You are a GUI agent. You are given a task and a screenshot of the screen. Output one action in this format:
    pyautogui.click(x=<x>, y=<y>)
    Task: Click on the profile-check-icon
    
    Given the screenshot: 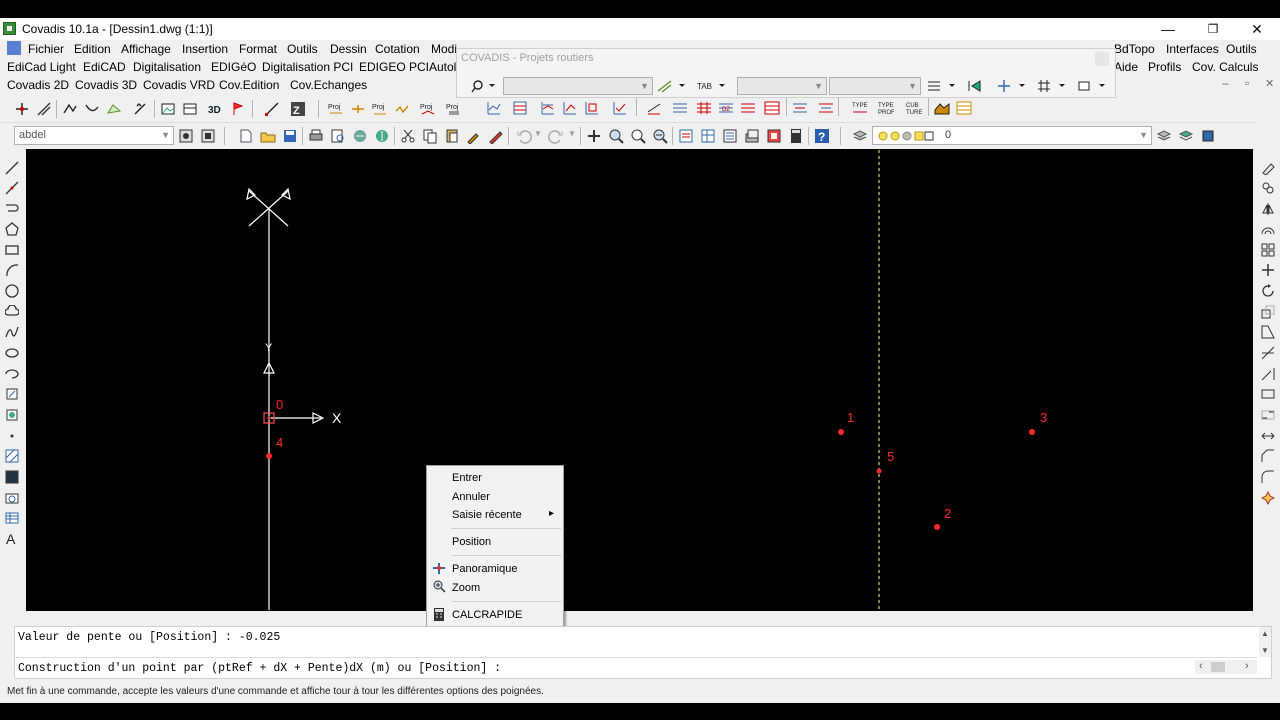 What is the action you would take?
    pyautogui.click(x=620, y=108)
    